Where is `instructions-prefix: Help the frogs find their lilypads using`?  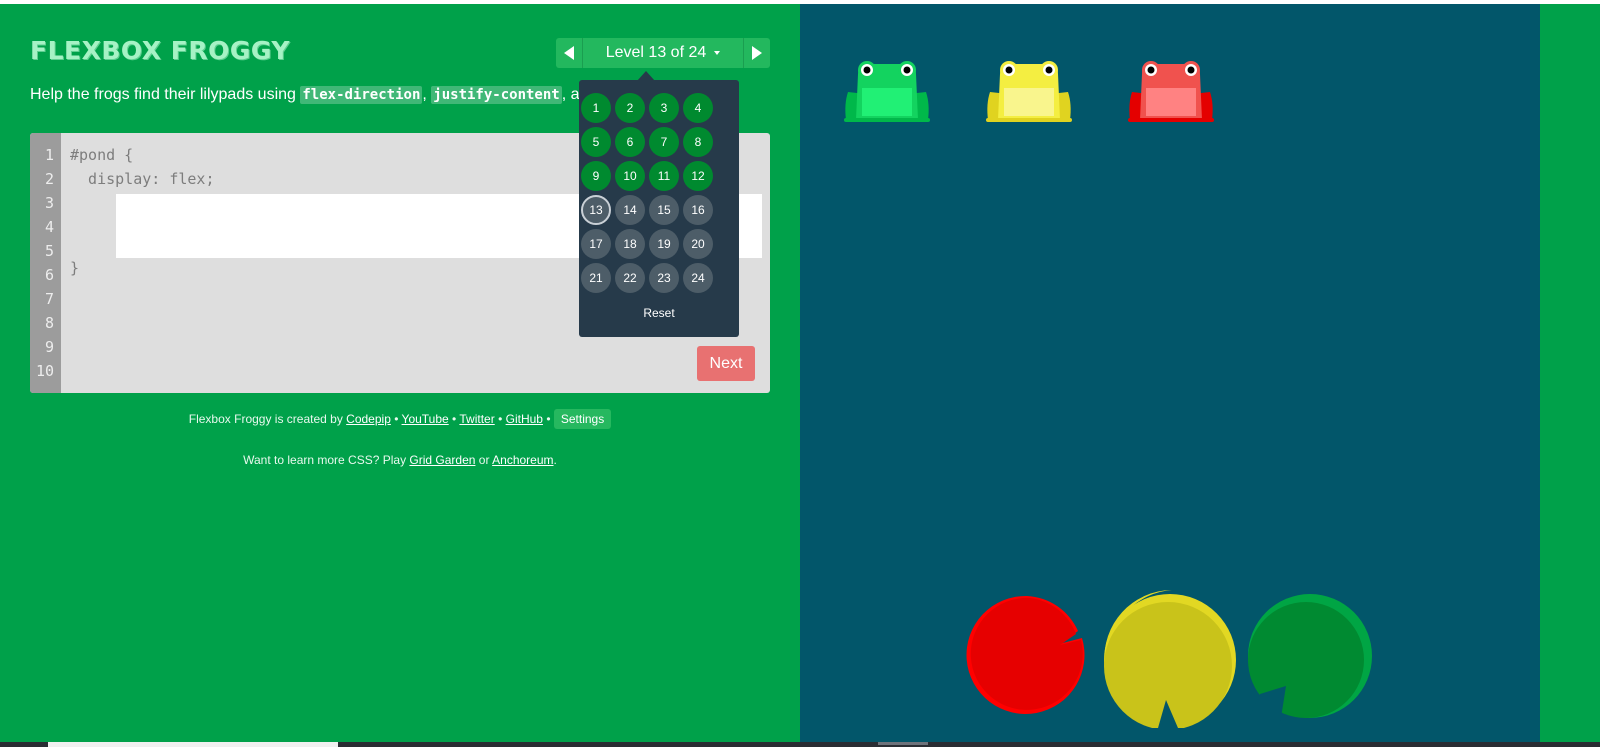 instructions-prefix: Help the frogs find their lilypads using is located at coordinates (165, 94).